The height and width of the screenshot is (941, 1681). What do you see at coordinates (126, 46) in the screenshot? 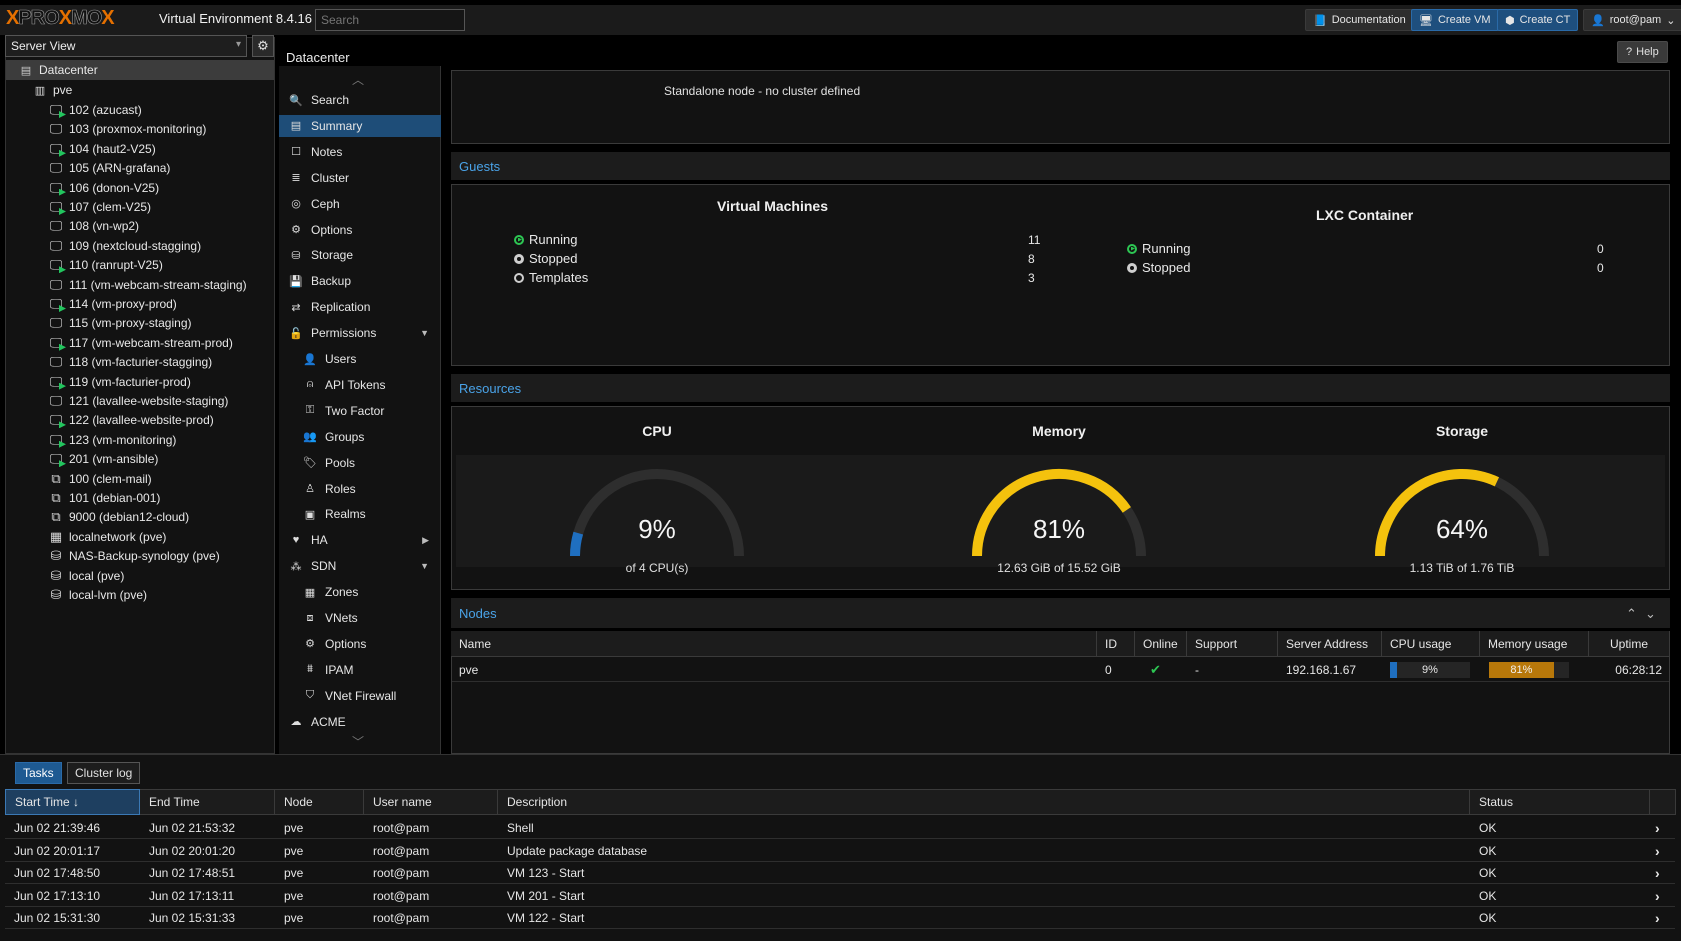
I see `server-view-select: Server View ▾` at bounding box center [126, 46].